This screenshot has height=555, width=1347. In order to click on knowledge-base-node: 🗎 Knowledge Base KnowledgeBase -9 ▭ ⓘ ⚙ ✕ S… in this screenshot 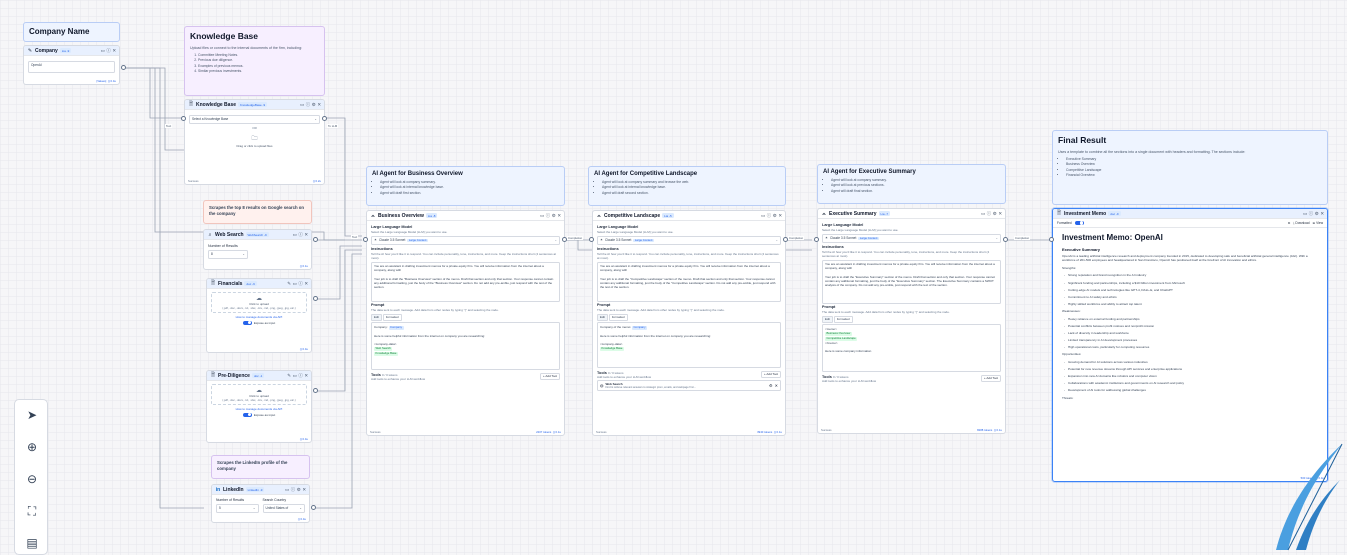, I will do `click(254, 142)`.